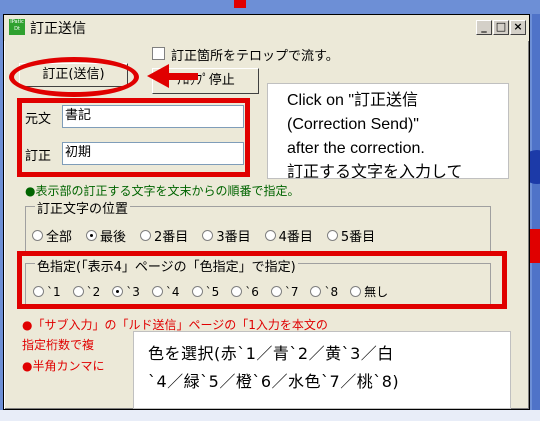 Image resolution: width=540 pixels, height=421 pixels. What do you see at coordinates (274, 381) in the screenshot?
I see `tooltip-line: `4／緑`5／橙`6／水色`7／桃`8)` at bounding box center [274, 381].